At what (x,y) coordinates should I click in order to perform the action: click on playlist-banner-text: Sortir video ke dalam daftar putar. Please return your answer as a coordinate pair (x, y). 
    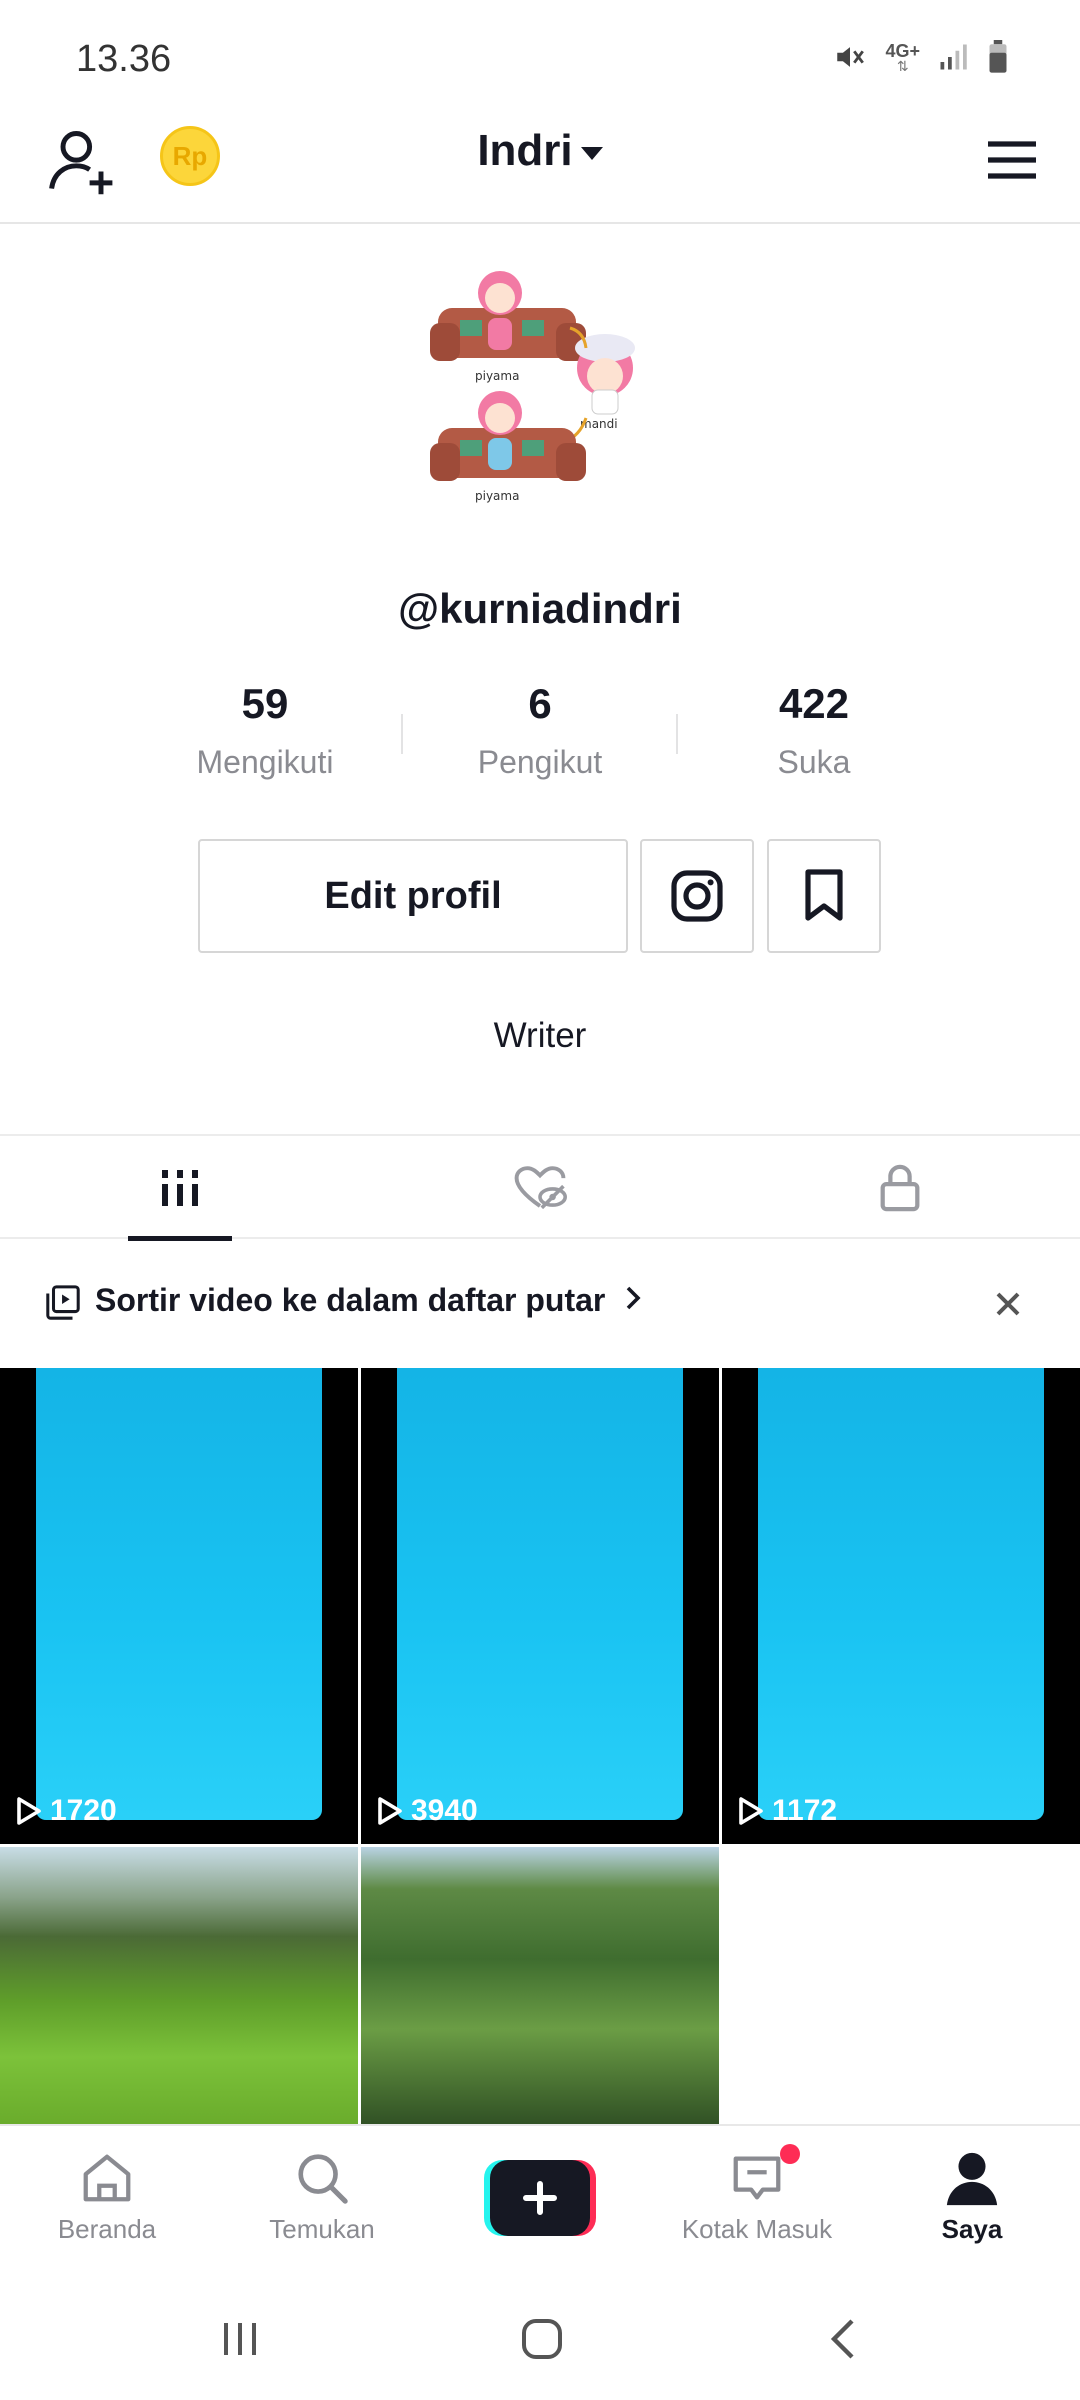
    Looking at the image, I should click on (368, 1300).